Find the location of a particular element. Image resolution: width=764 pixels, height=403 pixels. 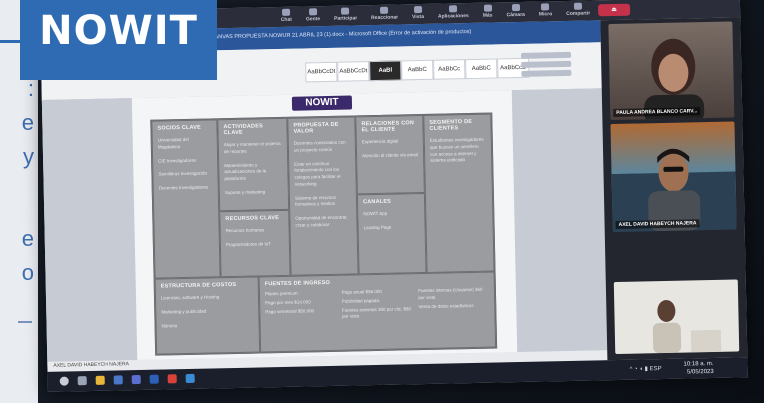

canvas-item: Recursos humanos is located at coordinates (245, 230).